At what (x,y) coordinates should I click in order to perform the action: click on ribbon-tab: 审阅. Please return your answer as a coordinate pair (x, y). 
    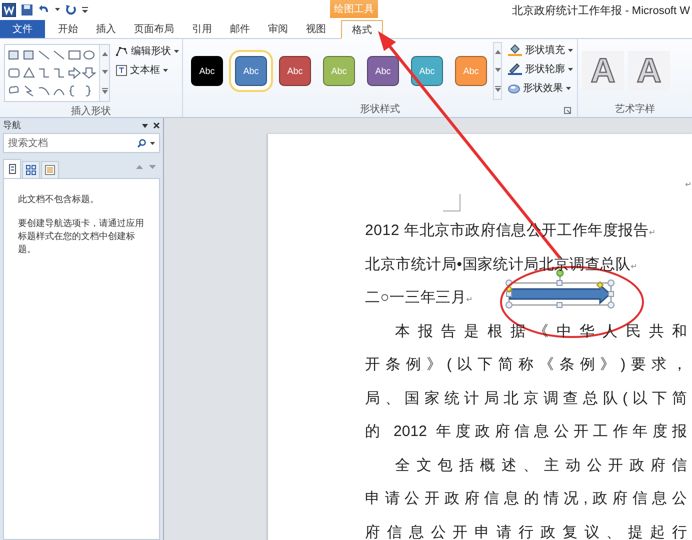
    Looking at the image, I should click on (278, 29).